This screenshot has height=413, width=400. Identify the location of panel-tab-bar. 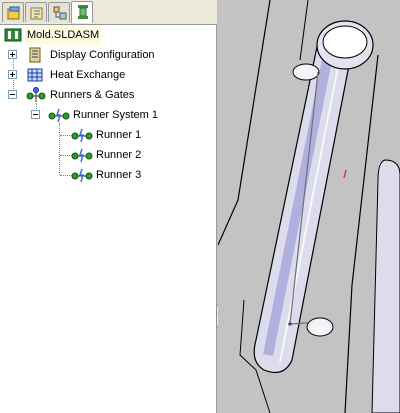
(108, 12).